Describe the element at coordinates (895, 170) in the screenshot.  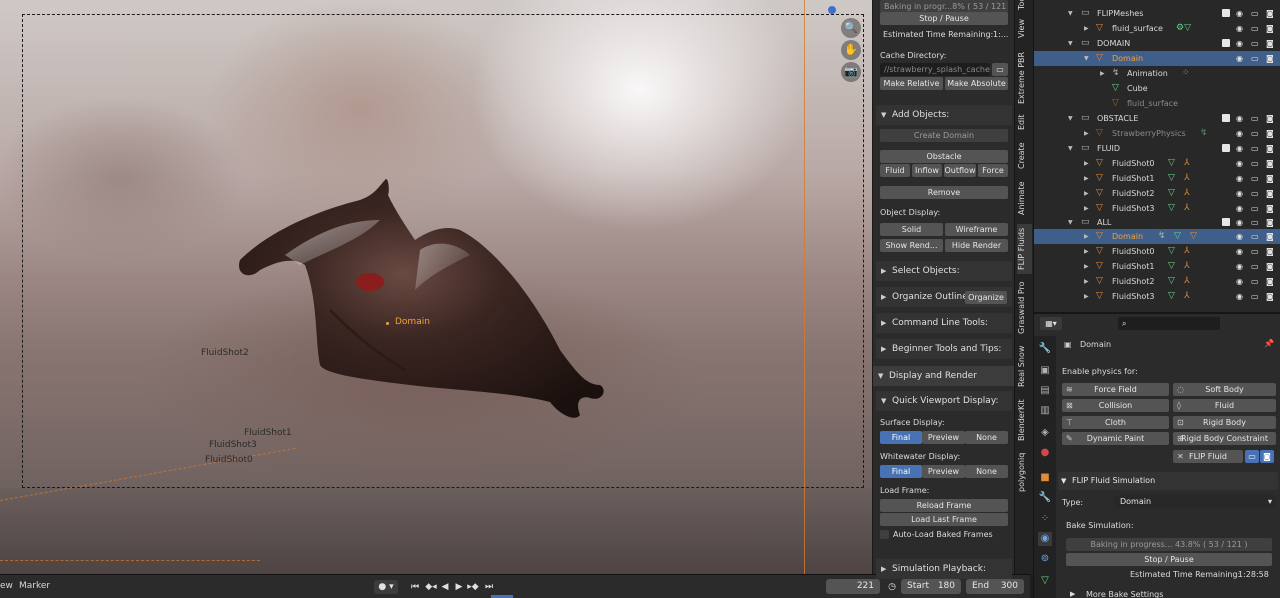
I see `fluid-button: Fluid` at that location.